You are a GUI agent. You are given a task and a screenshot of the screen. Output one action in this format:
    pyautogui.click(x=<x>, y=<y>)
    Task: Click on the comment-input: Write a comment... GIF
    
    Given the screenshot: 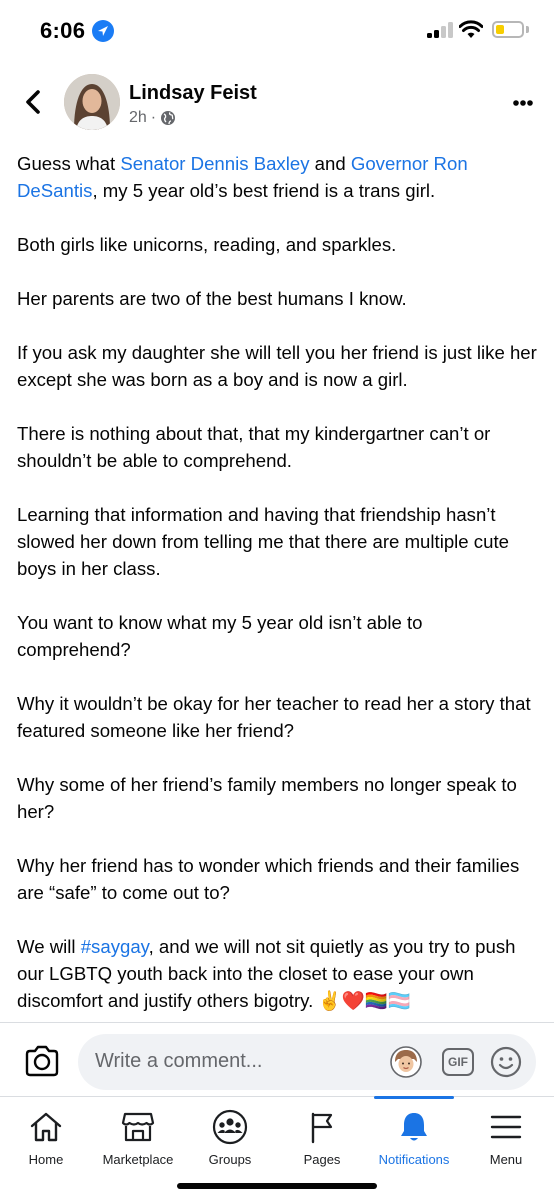 What is the action you would take?
    pyautogui.click(x=307, y=1062)
    